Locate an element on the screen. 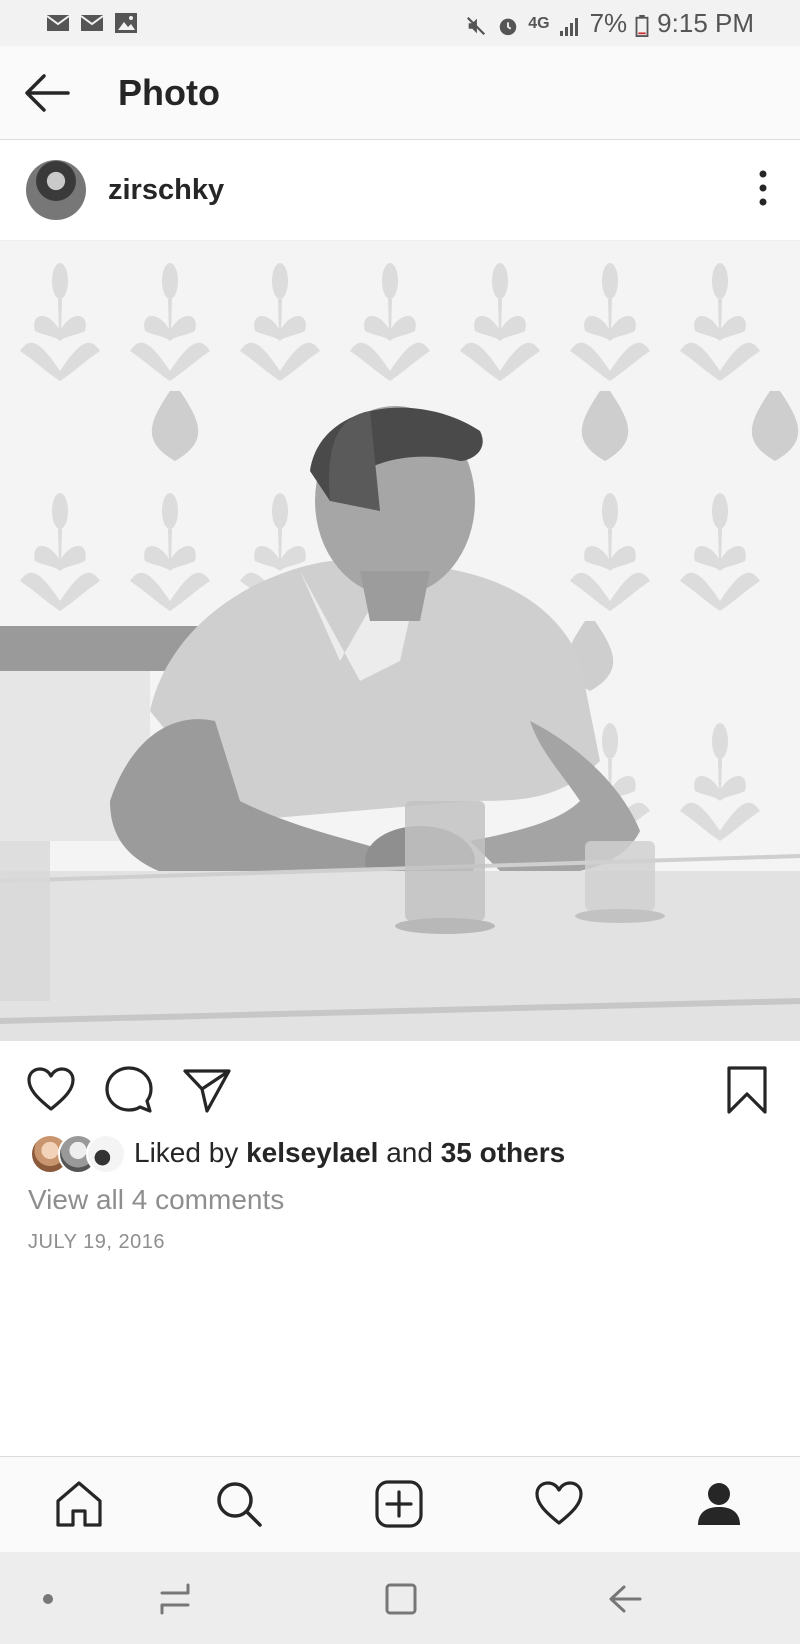  share-icon is located at coordinates (207, 1090).